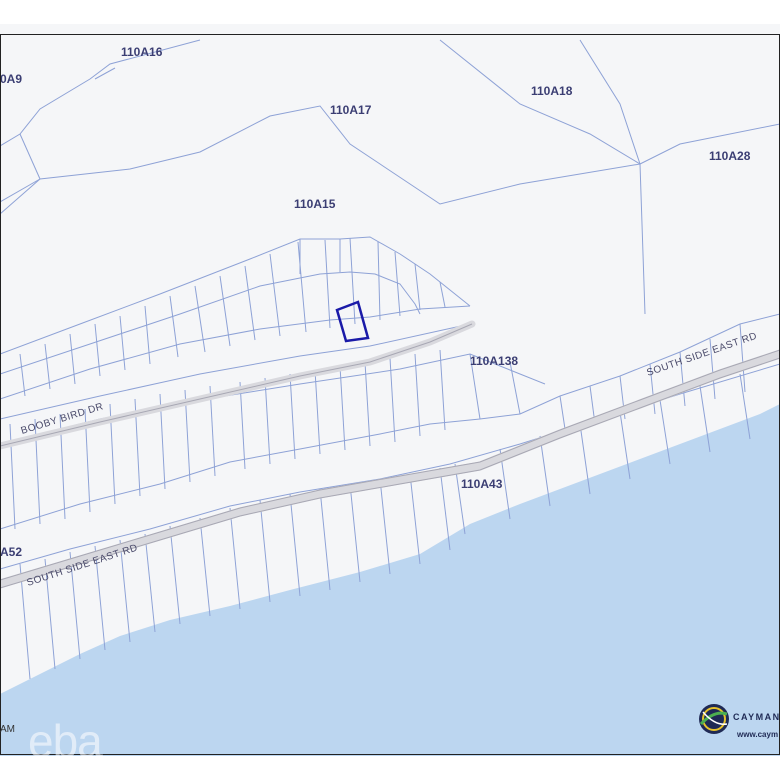 The height and width of the screenshot is (780, 780). I want to click on brand-logo: CAYMAN www.caym, so click(738, 724).